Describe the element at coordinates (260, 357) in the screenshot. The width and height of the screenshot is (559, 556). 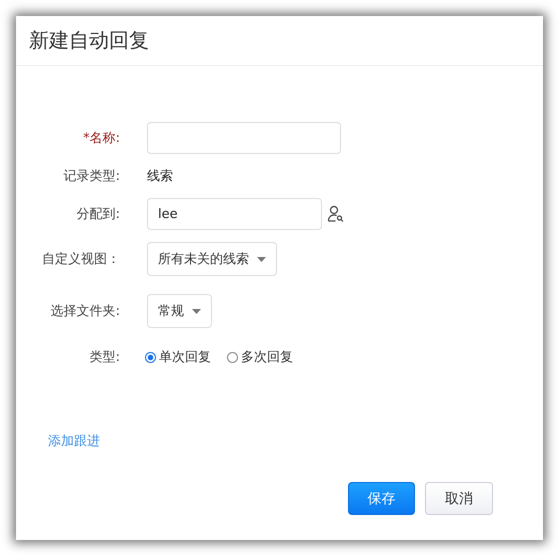
I see `radio-option: 多次回复` at that location.